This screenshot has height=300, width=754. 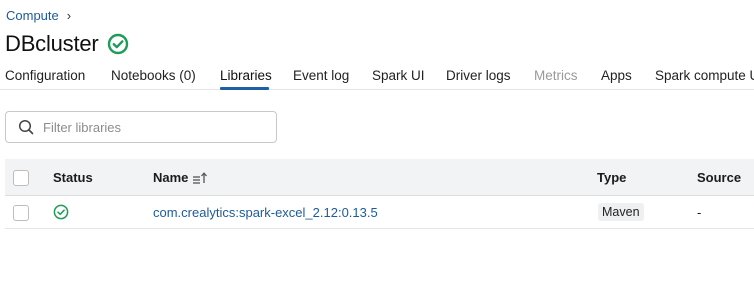 What do you see at coordinates (244, 88) in the screenshot?
I see `active-tab-indicator` at bounding box center [244, 88].